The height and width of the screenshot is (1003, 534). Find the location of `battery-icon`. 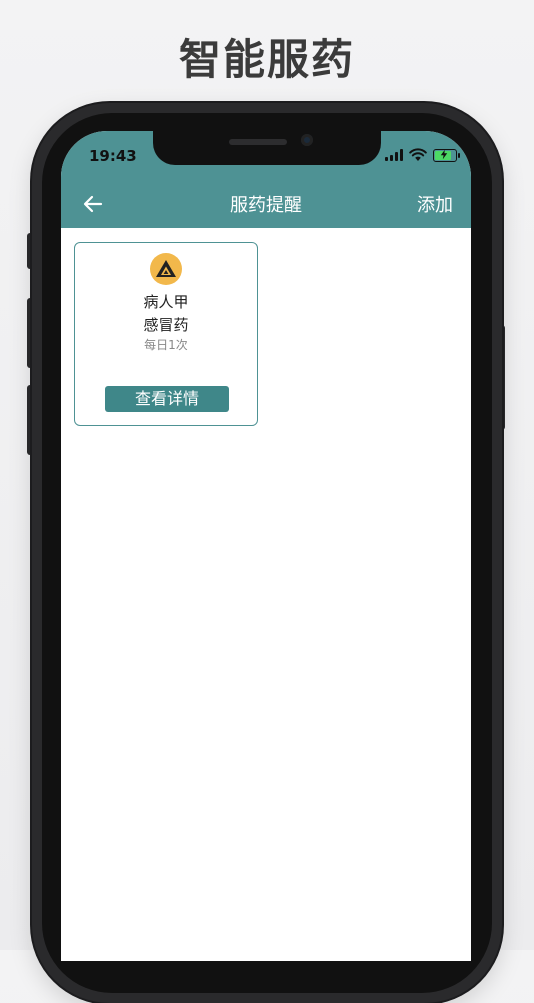

battery-icon is located at coordinates (446, 155).